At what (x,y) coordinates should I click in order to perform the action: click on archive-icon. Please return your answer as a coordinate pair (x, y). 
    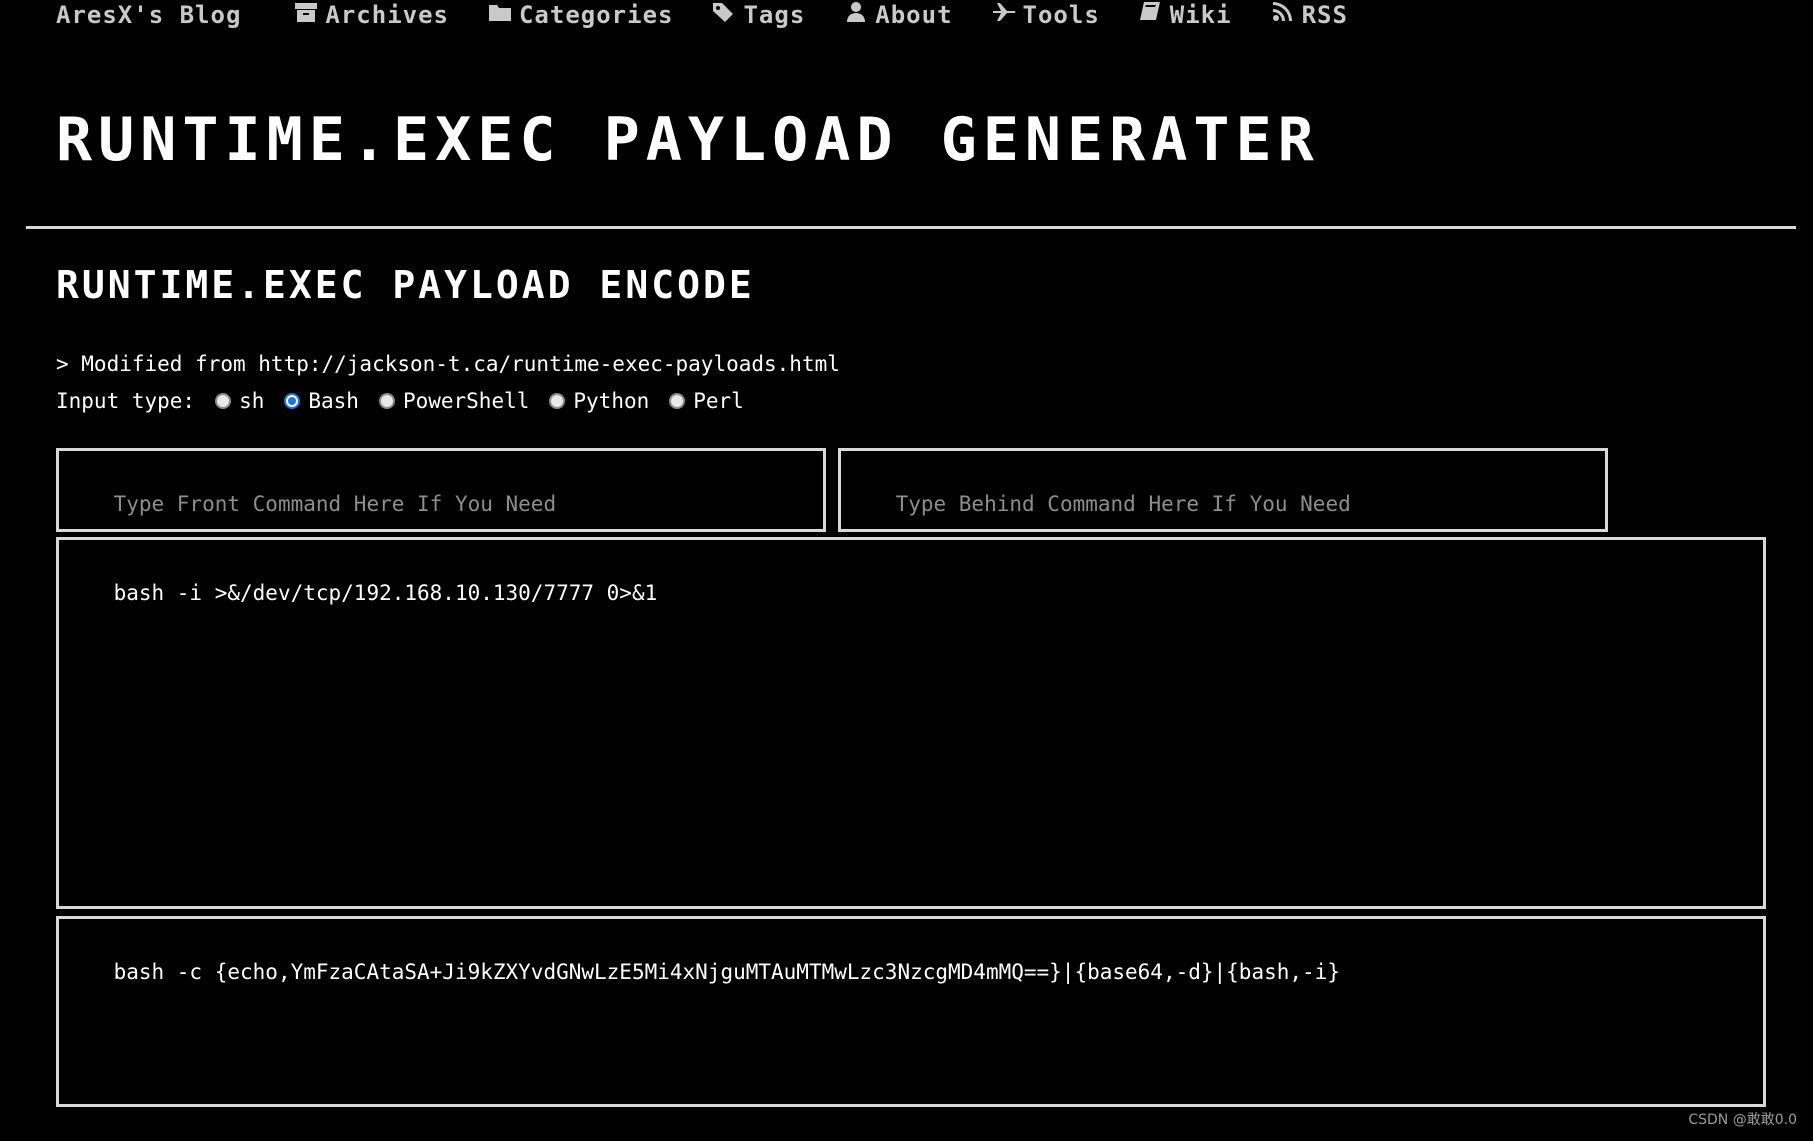
    Looking at the image, I should click on (309, 15).